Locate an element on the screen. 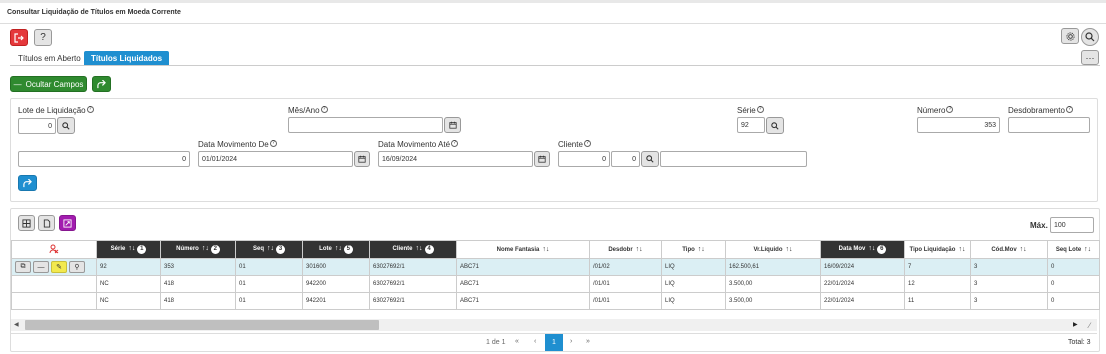  ellipsis-icon: ⋯ is located at coordinates (1090, 57).